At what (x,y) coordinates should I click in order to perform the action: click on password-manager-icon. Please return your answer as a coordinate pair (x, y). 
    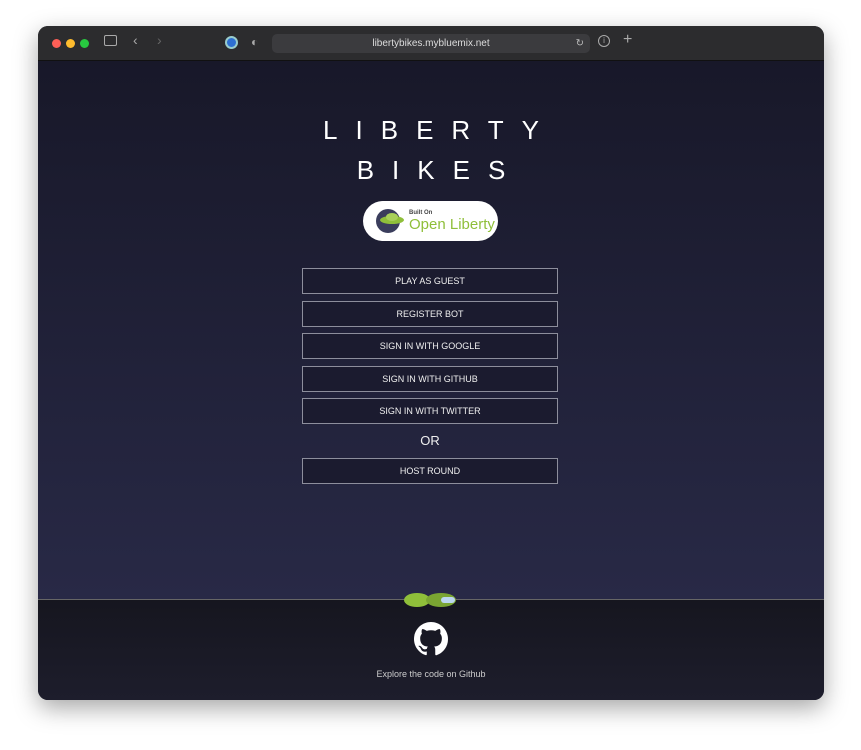
    Looking at the image, I should click on (231, 42).